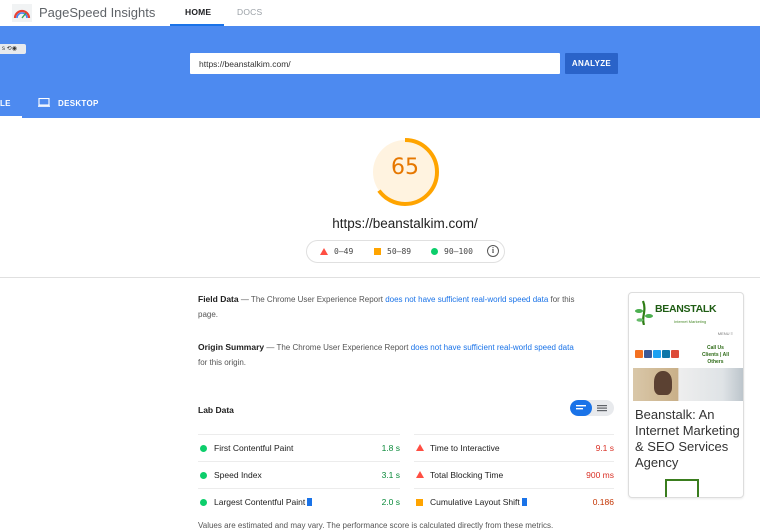  What do you see at coordinates (380, 277) in the screenshot?
I see `section-divider` at bounding box center [380, 277].